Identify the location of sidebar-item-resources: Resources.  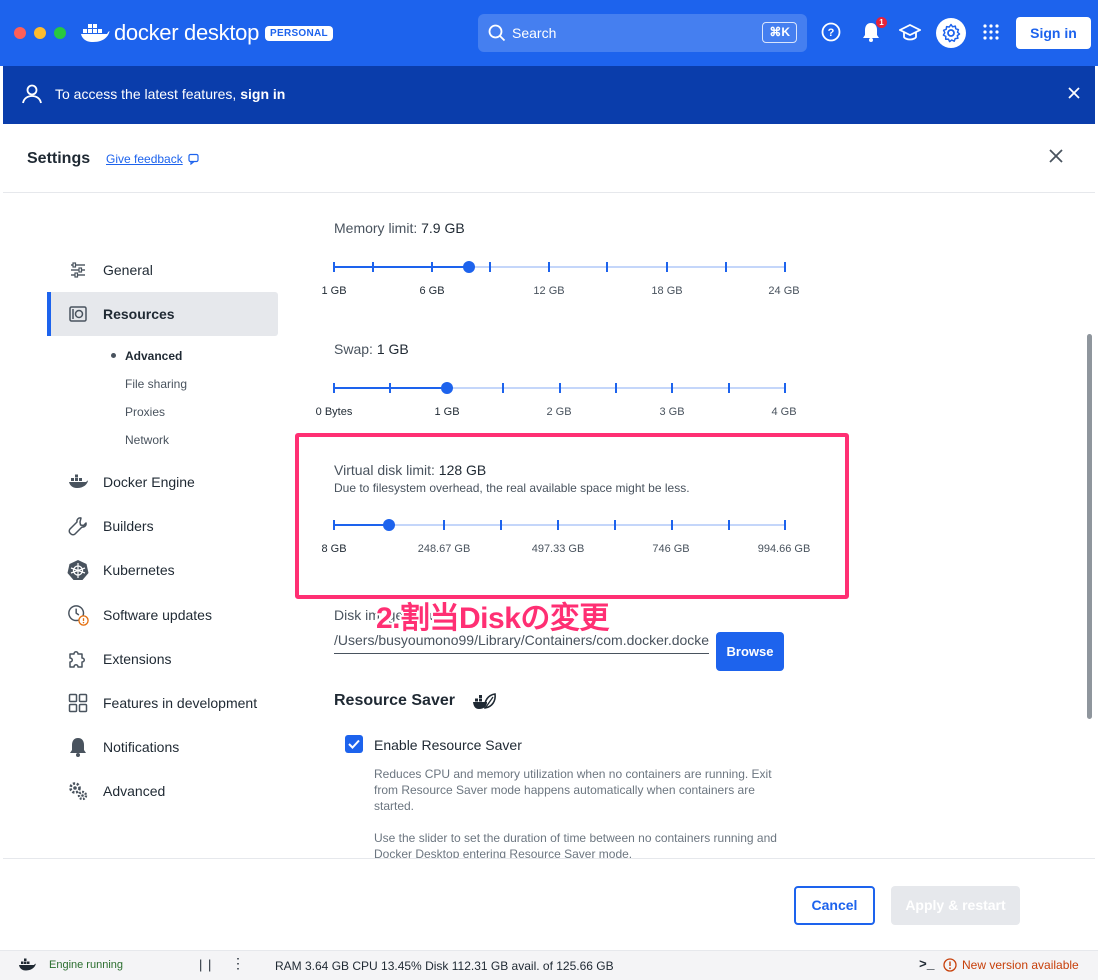
(162, 314).